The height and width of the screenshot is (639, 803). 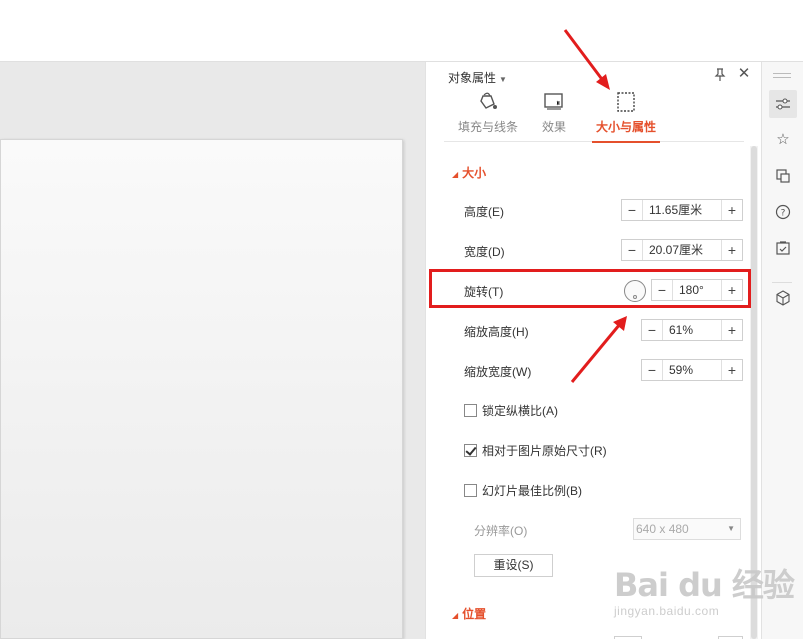 I want to click on height-label: 高度(E), so click(x=484, y=212).